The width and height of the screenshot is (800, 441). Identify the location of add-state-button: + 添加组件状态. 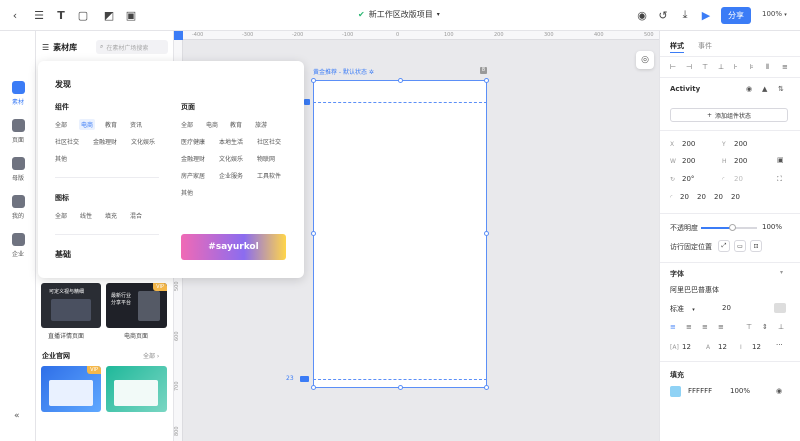
(729, 115).